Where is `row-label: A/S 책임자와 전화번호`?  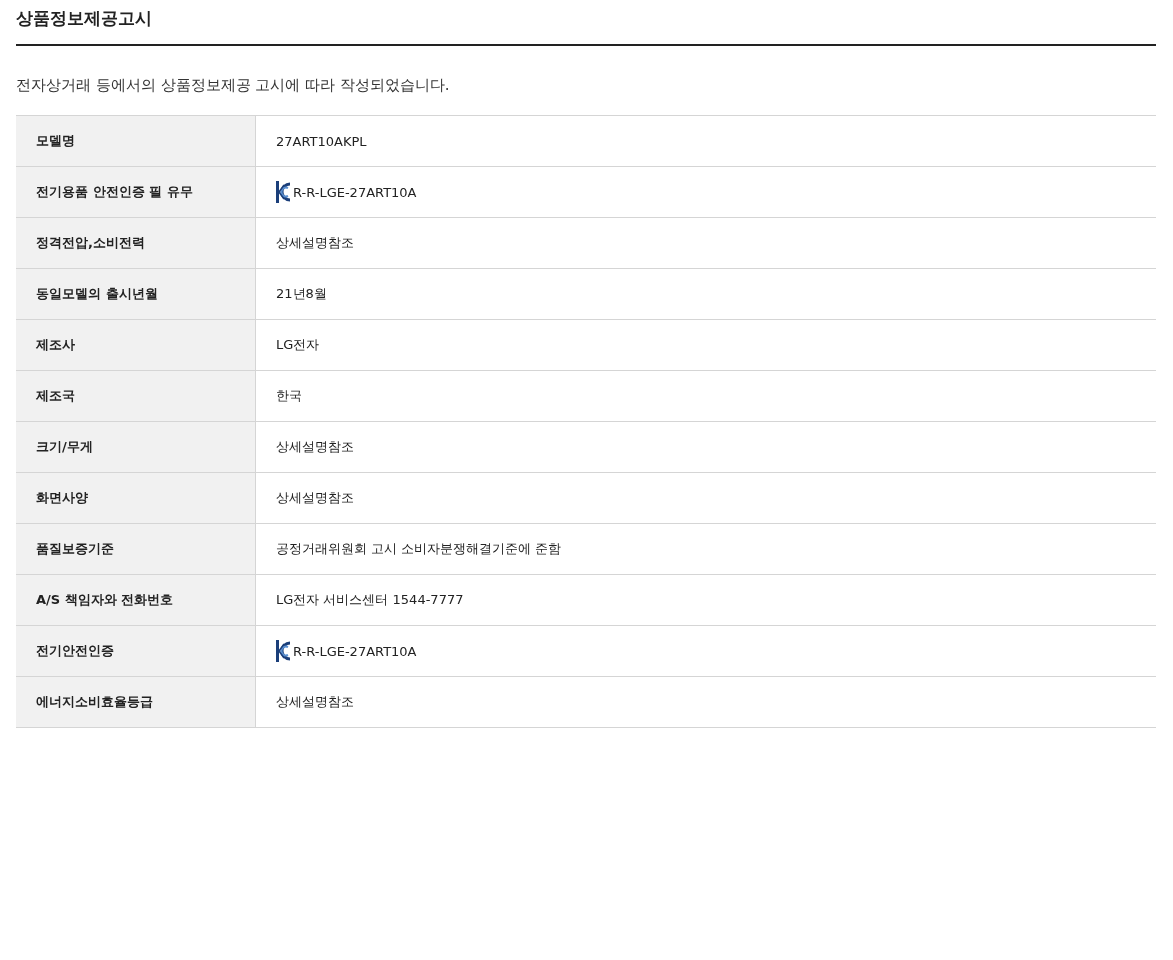 row-label: A/S 책임자와 전화번호 is located at coordinates (136, 600).